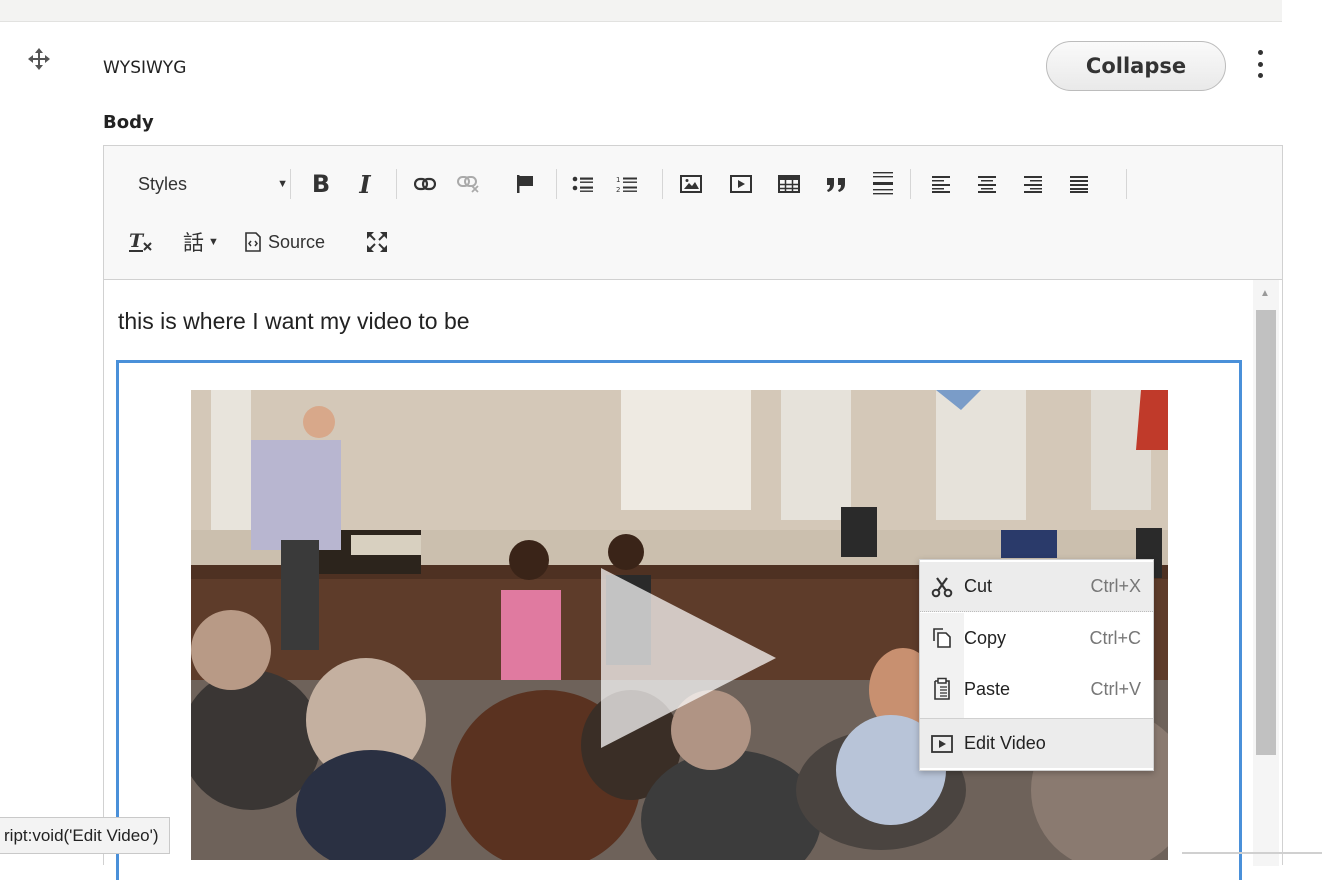 Image resolution: width=1322 pixels, height=880 pixels. I want to click on language-dropdown: 話 ▼, so click(201, 242).